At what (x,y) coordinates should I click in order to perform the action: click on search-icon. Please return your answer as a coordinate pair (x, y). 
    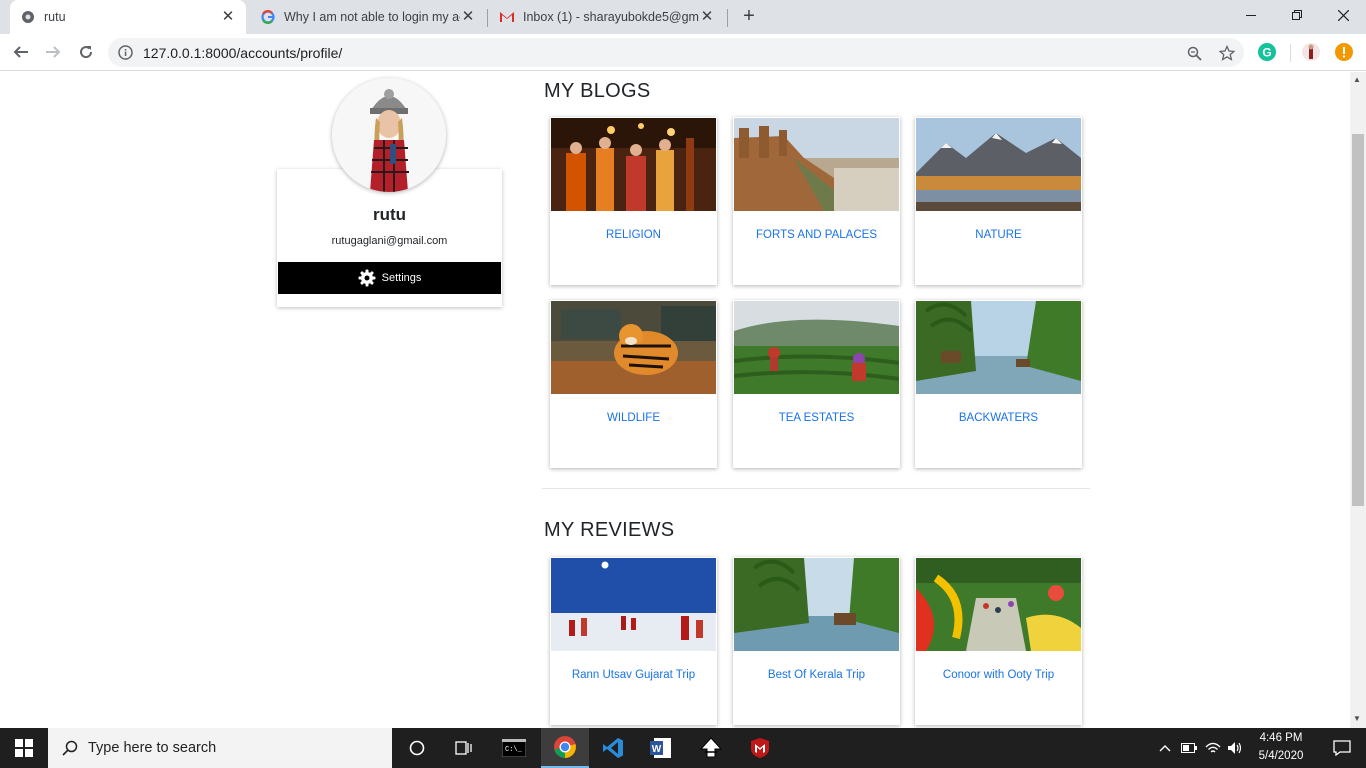
    Looking at the image, I should click on (70, 748).